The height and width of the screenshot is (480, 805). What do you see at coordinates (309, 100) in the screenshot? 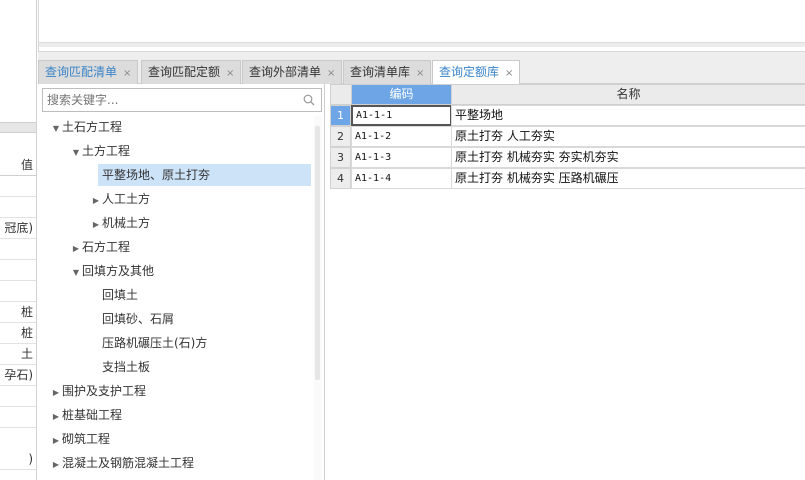
I see `search-icon` at bounding box center [309, 100].